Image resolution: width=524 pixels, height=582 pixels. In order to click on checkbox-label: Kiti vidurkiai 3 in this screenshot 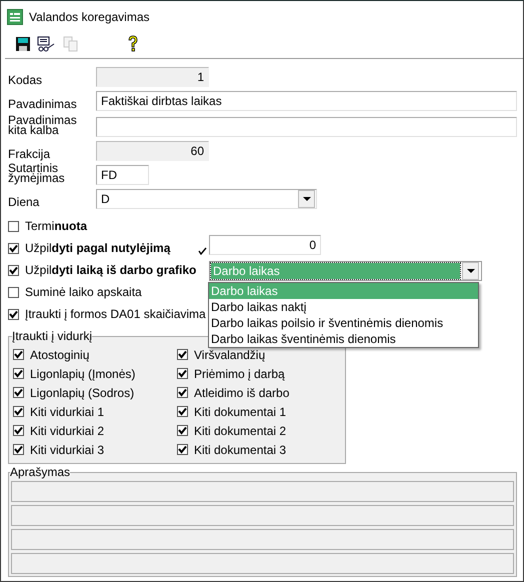, I will do `click(67, 449)`.